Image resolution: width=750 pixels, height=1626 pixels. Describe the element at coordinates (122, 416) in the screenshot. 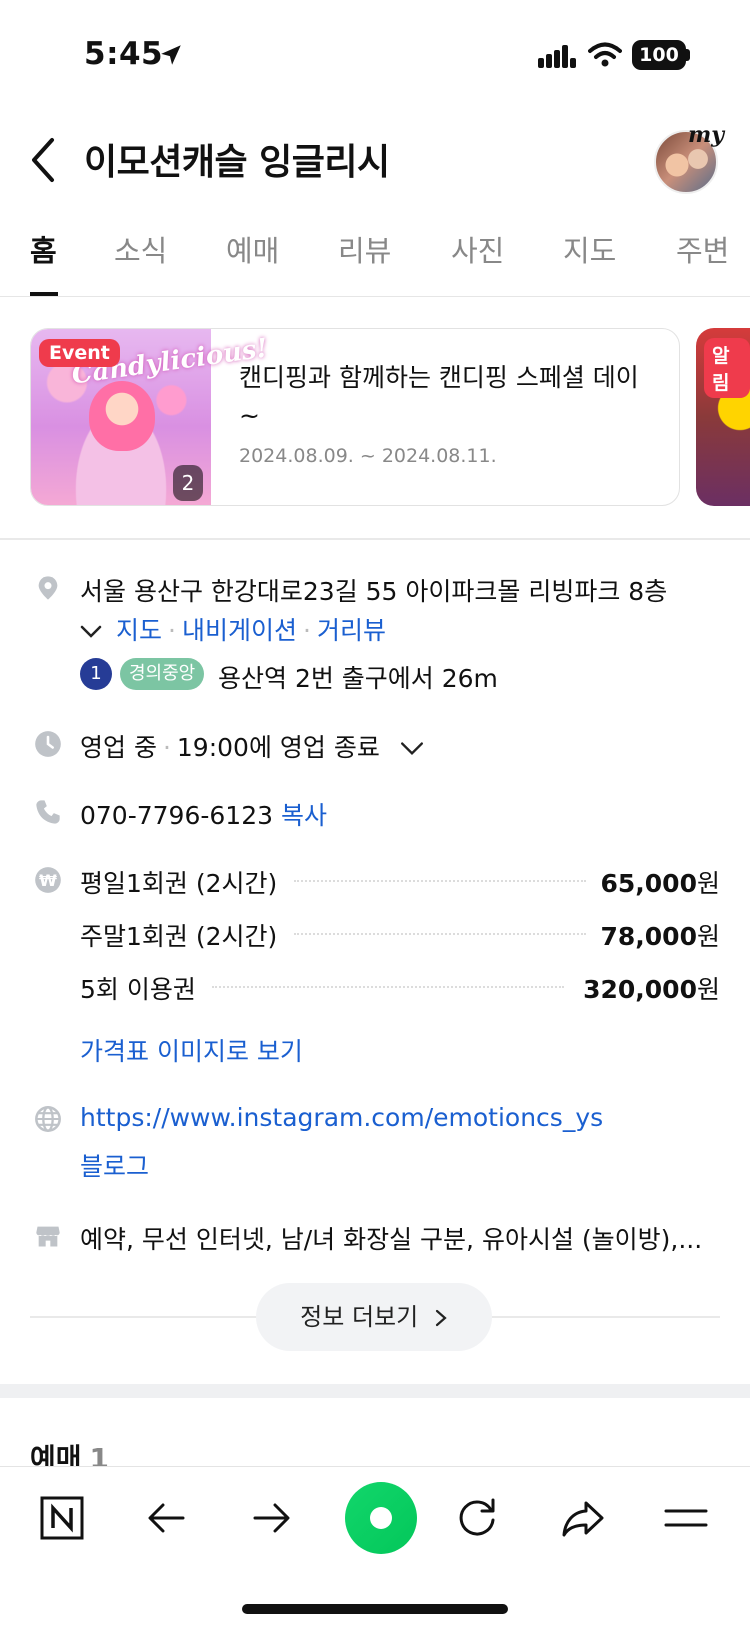

I see `event-character-image` at that location.